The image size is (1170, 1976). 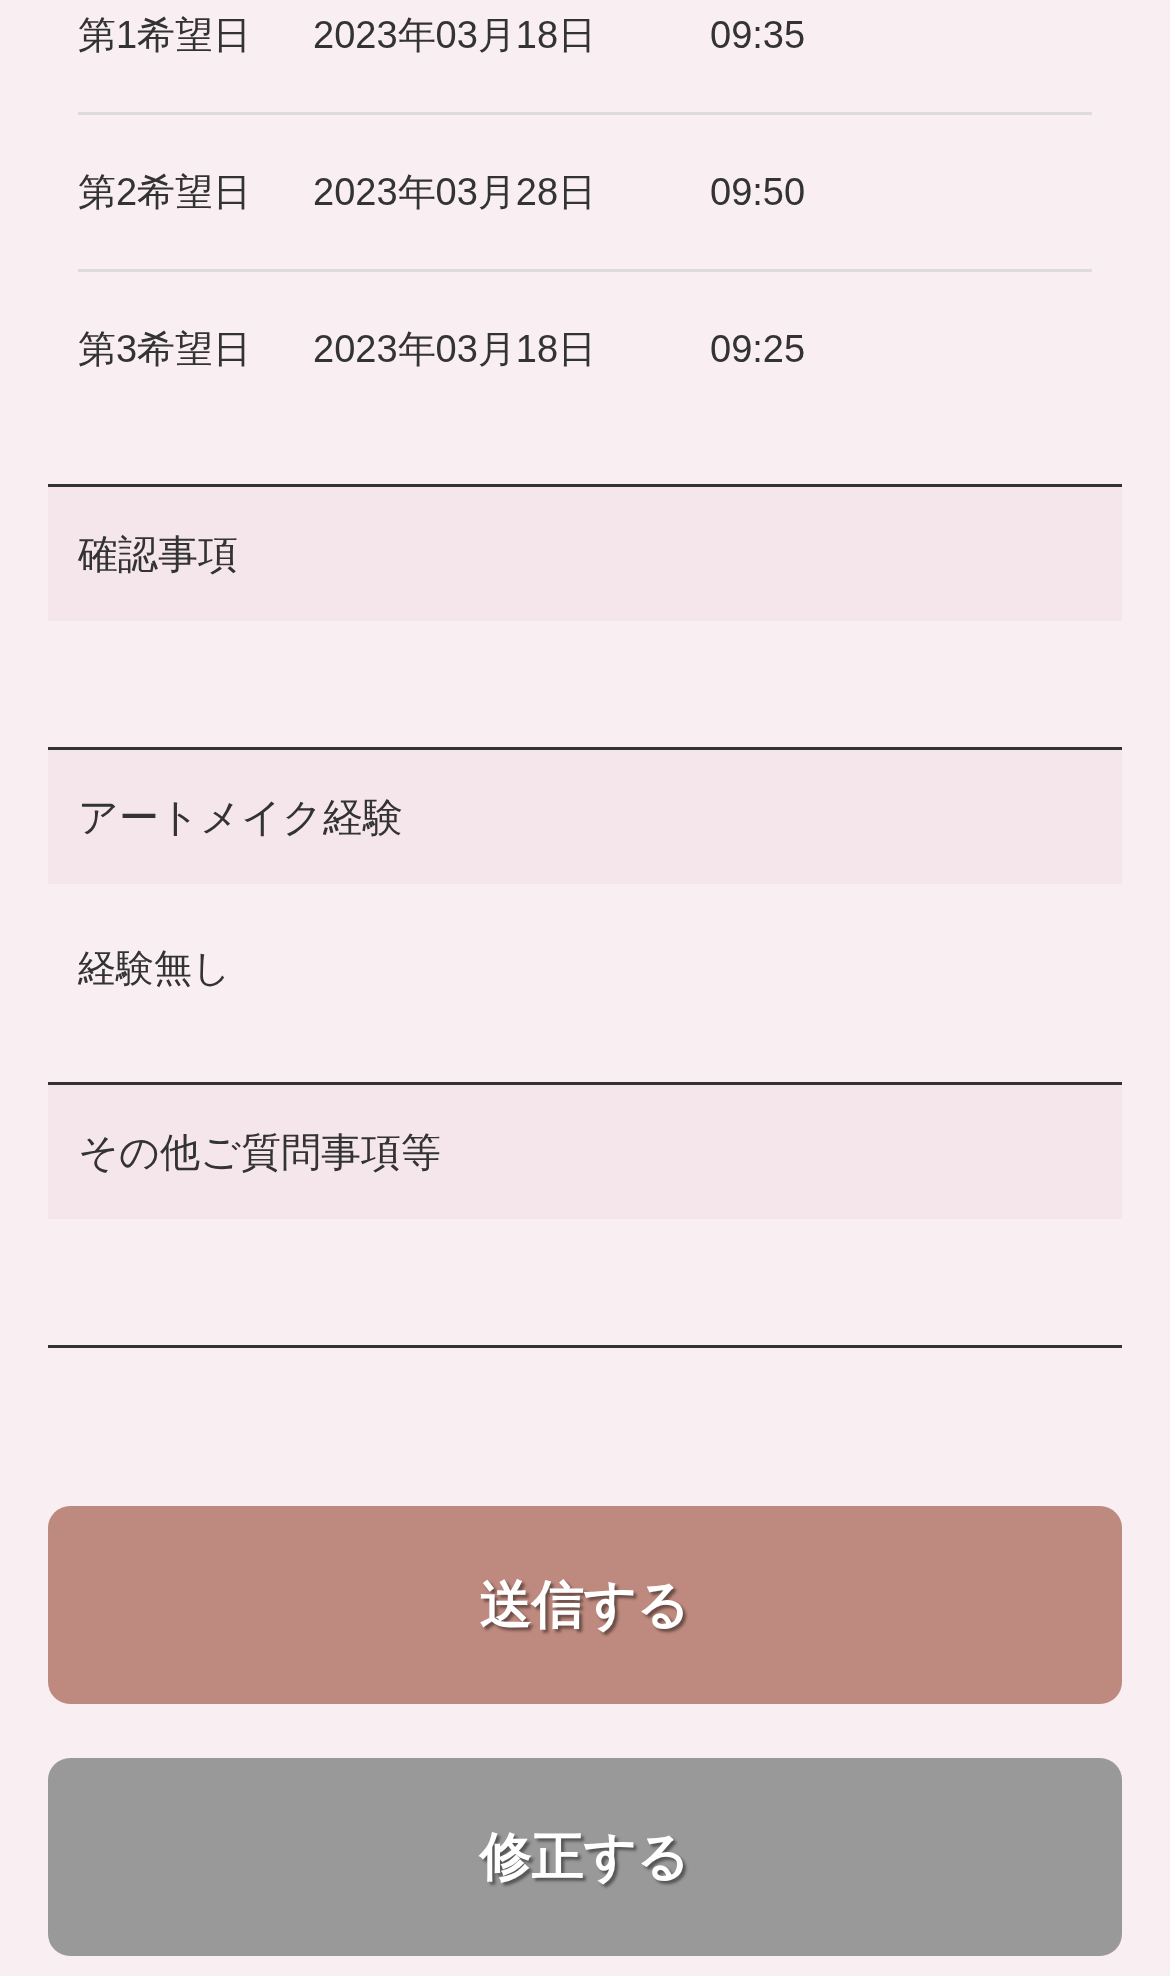 What do you see at coordinates (154, 968) in the screenshot?
I see `answer-text: 経験無し` at bounding box center [154, 968].